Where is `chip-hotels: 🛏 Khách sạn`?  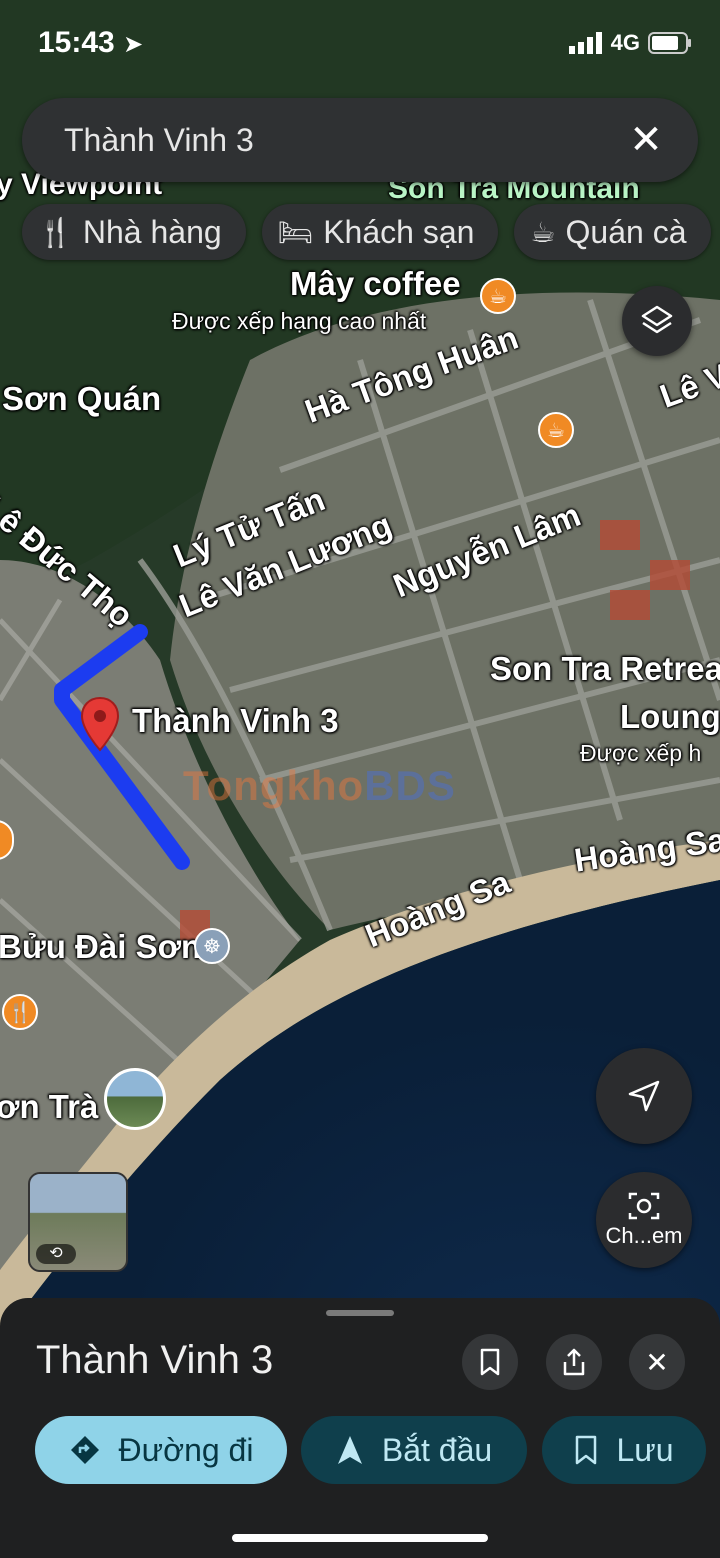 chip-hotels: 🛏 Khách sạn is located at coordinates (380, 232).